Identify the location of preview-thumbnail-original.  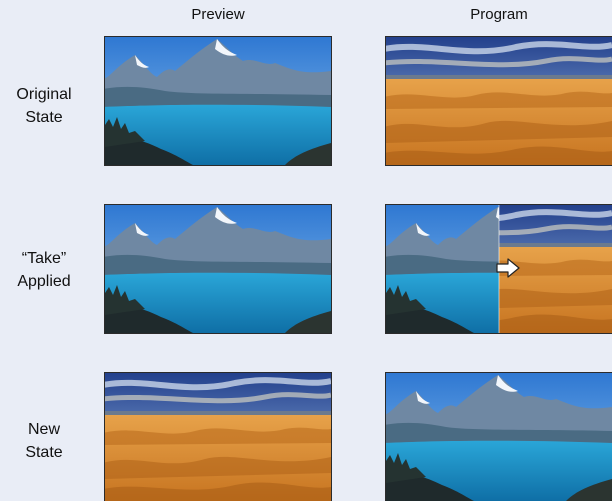
(218, 101).